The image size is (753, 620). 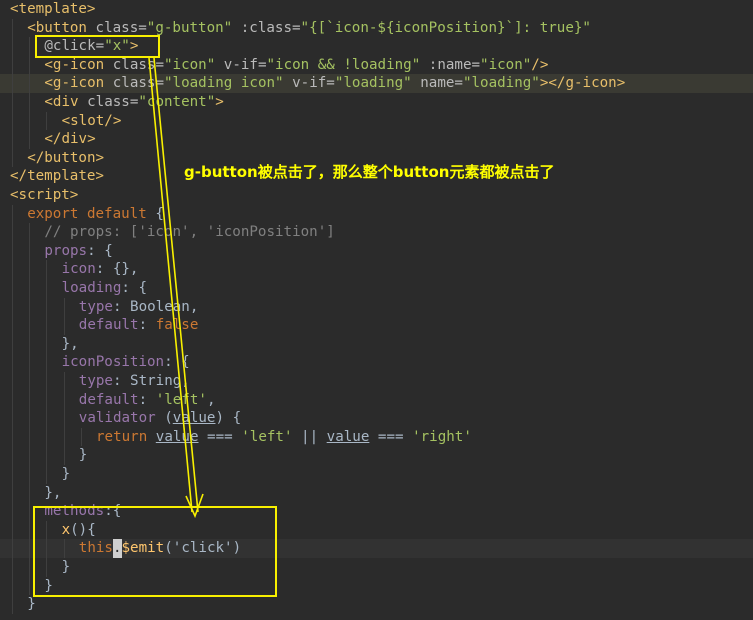 What do you see at coordinates (170, 285) in the screenshot?
I see `arrow-line-left` at bounding box center [170, 285].